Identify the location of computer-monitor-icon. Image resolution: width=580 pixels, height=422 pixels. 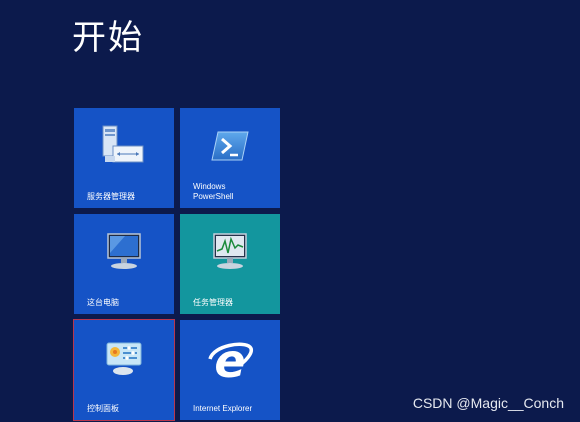
(124, 254).